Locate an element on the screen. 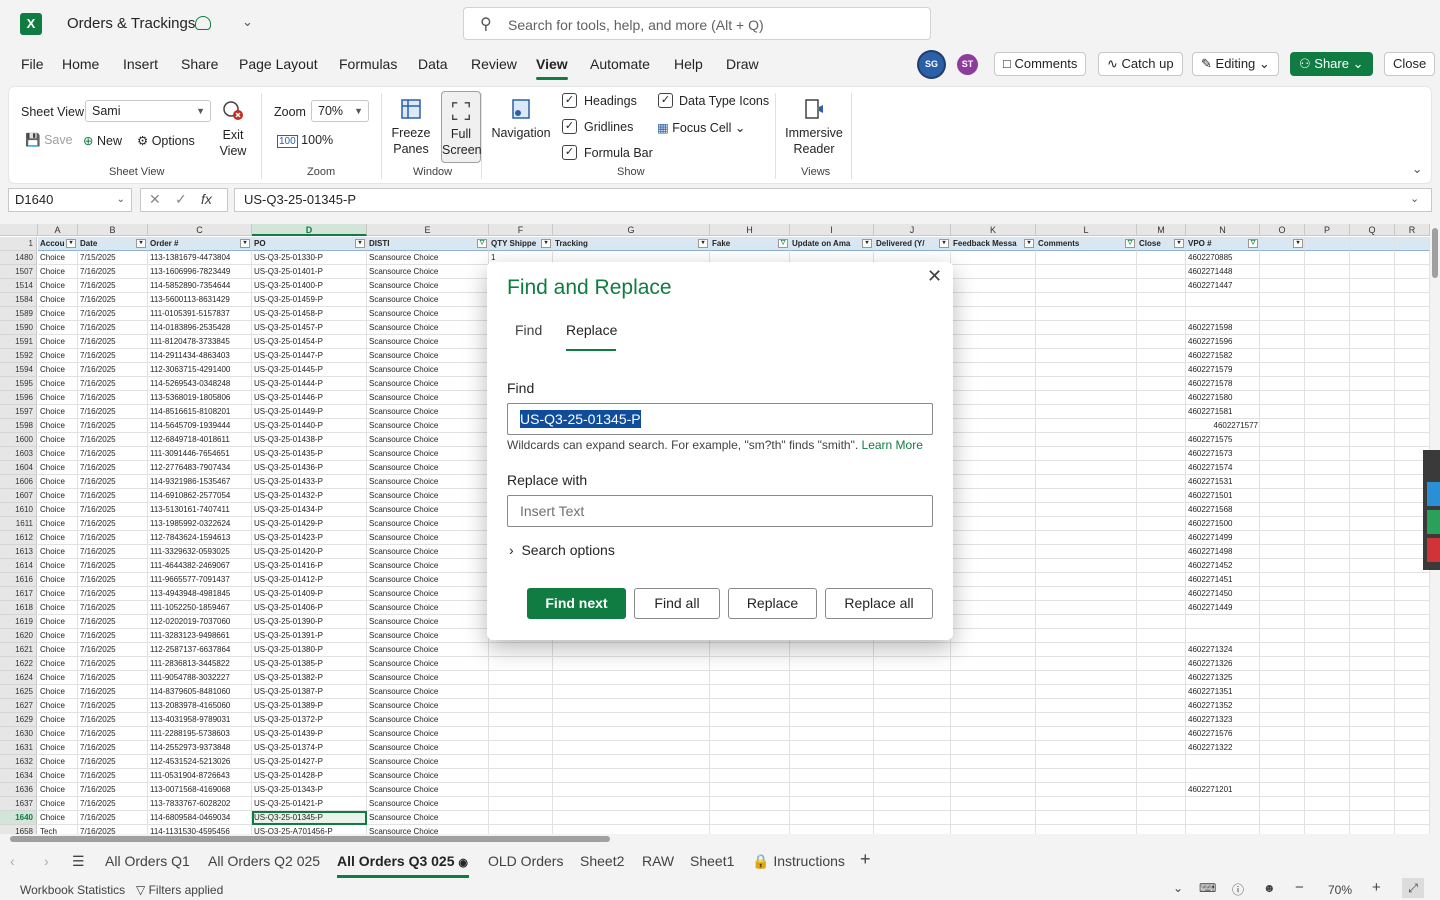 This screenshot has width=1440, height=900. cell: US-Q3-25-01382-P is located at coordinates (309, 678).